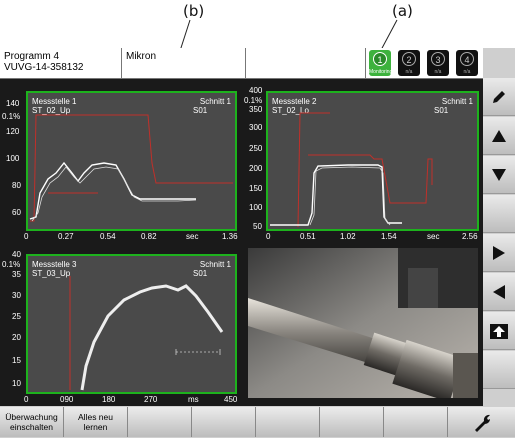 The width and height of the screenshot is (515, 438). What do you see at coordinates (231, 399) in the screenshot?
I see `x-tick: 450` at bounding box center [231, 399].